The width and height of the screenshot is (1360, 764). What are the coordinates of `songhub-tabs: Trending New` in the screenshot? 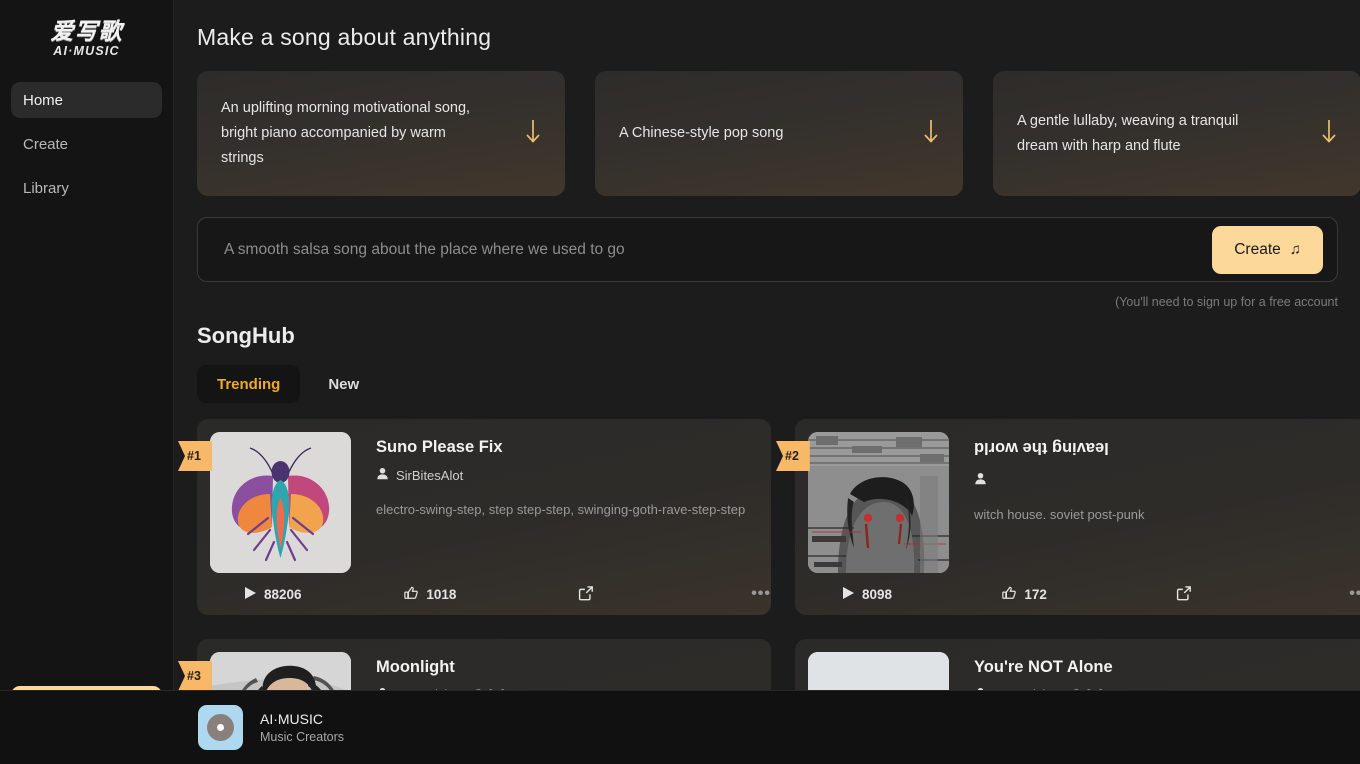 It's located at (778, 384).